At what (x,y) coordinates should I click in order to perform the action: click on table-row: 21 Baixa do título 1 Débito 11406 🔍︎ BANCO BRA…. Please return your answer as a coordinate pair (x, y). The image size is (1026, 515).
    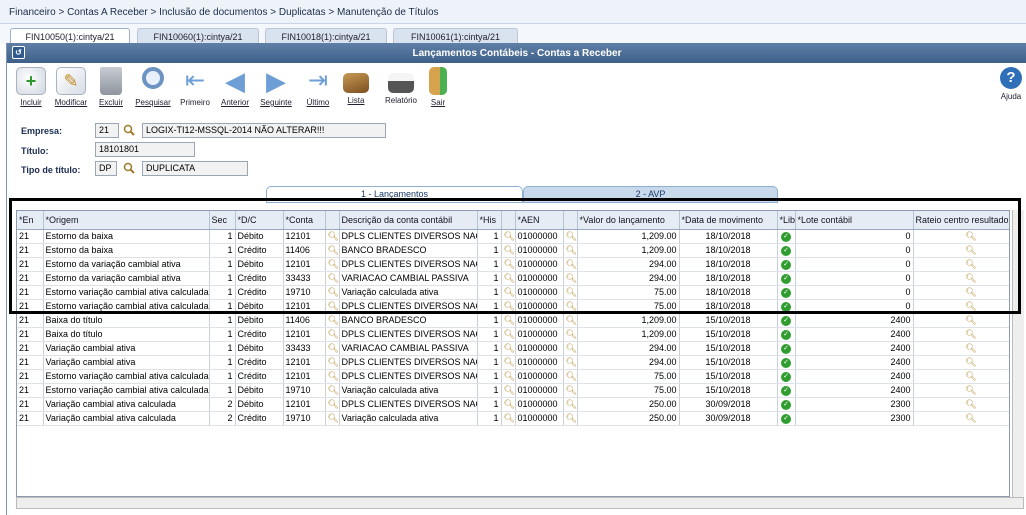
    Looking at the image, I should click on (513, 320).